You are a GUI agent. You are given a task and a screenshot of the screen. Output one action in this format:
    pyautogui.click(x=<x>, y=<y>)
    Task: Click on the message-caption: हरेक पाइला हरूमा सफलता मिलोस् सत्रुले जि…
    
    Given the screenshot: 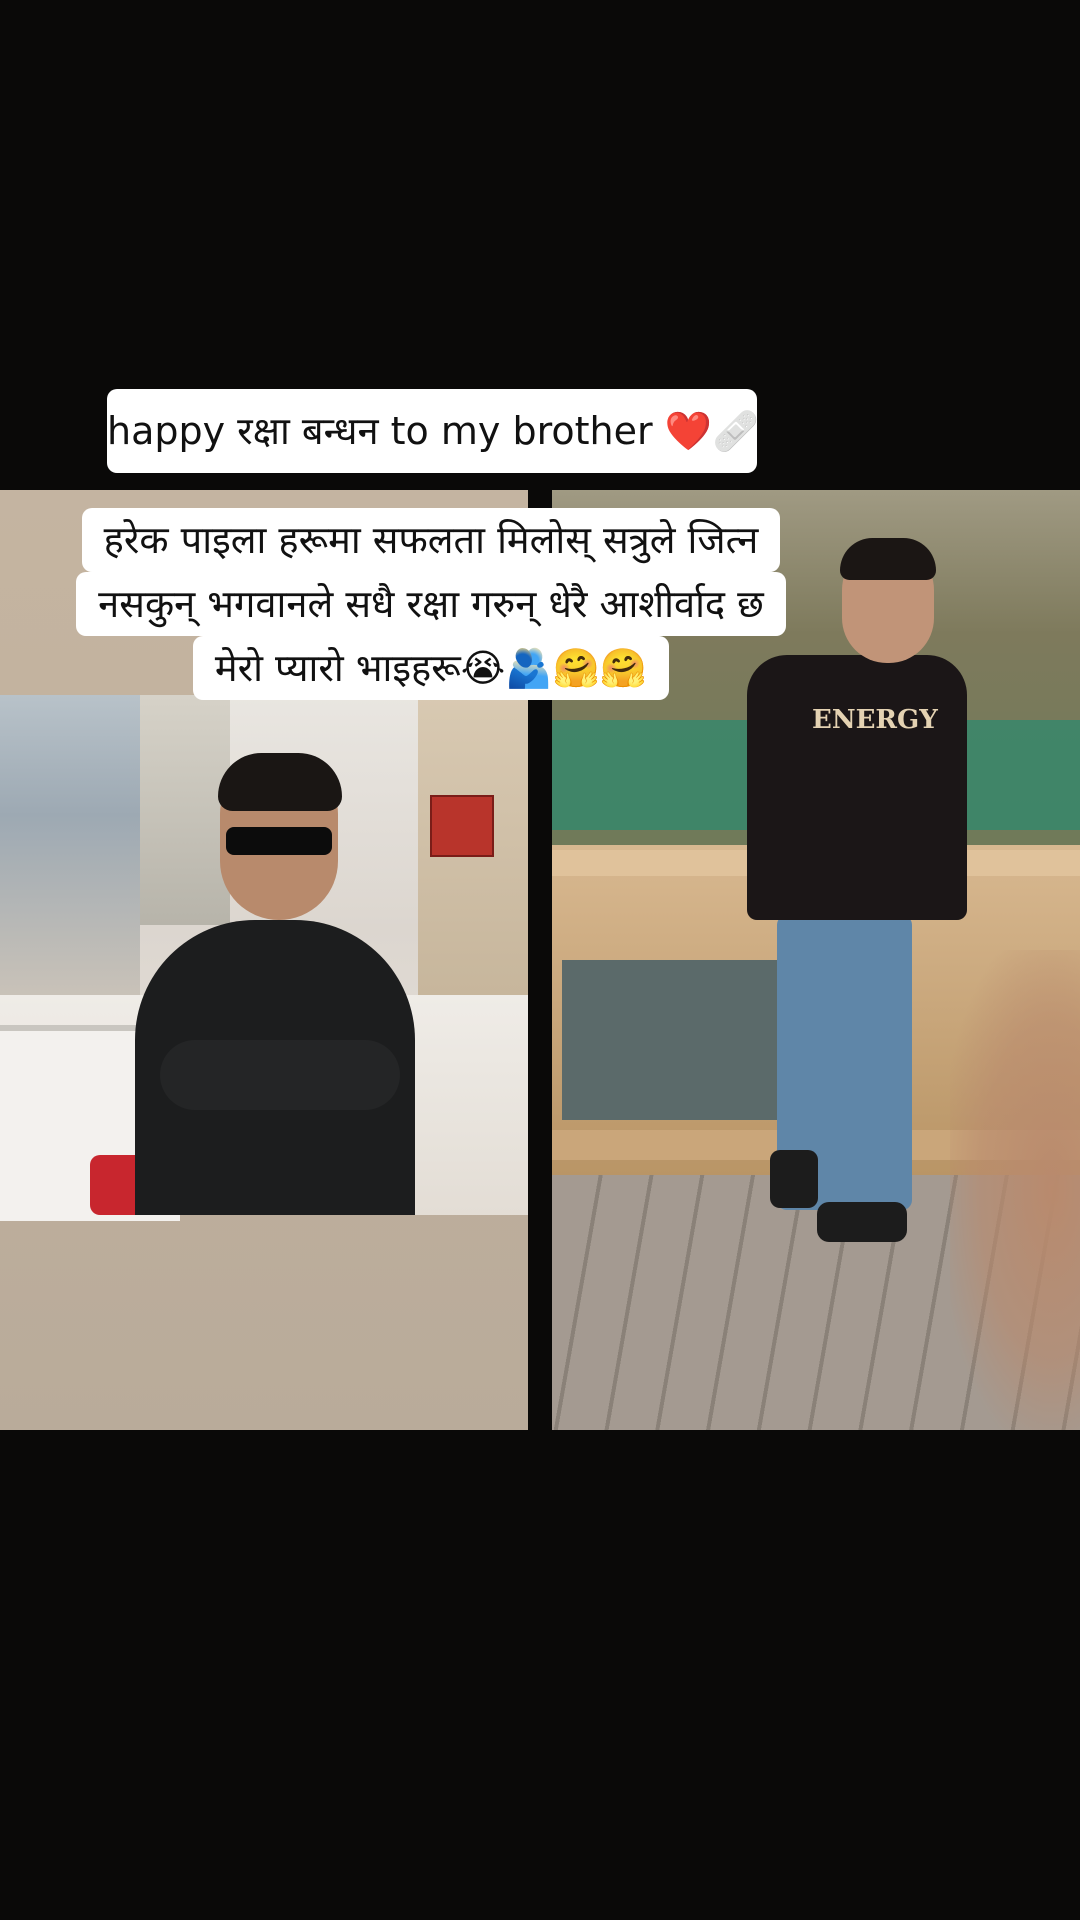 What is the action you would take?
    pyautogui.click(x=431, y=604)
    